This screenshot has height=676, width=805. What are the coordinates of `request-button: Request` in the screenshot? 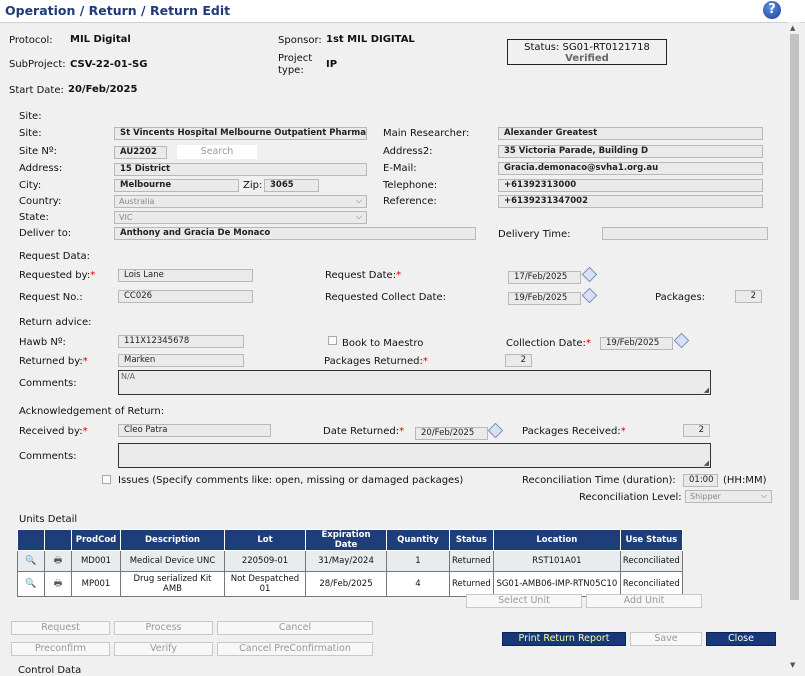 It's located at (60, 628).